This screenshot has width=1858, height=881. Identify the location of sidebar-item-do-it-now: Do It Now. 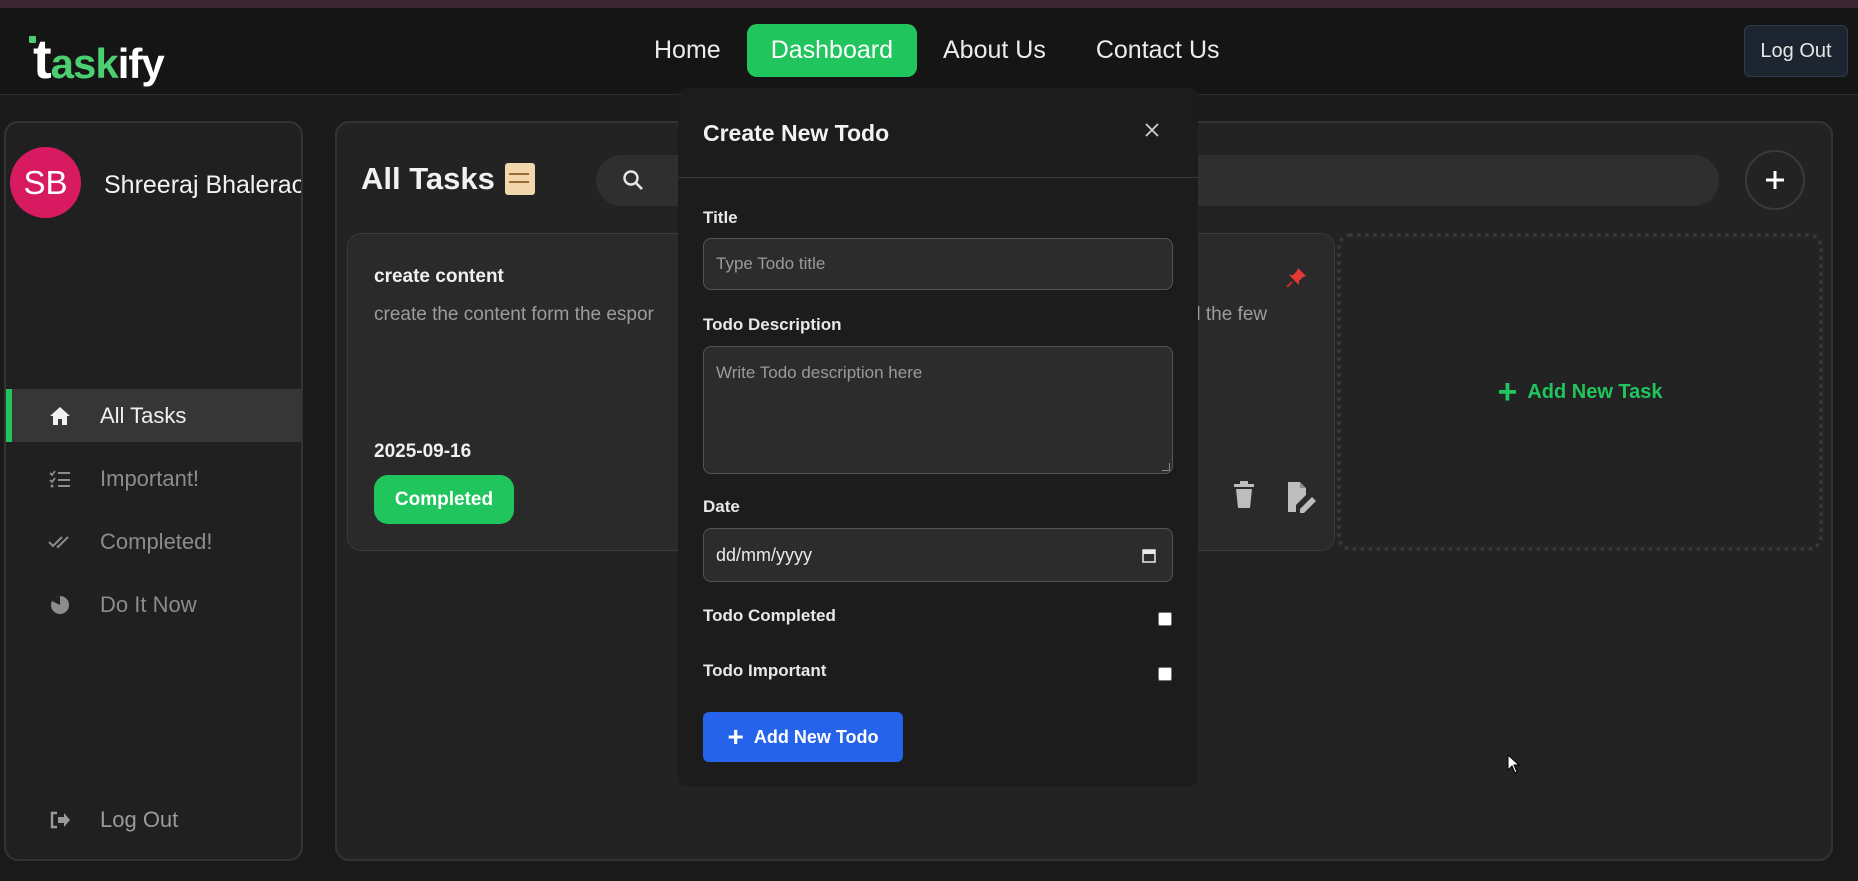
(153, 604).